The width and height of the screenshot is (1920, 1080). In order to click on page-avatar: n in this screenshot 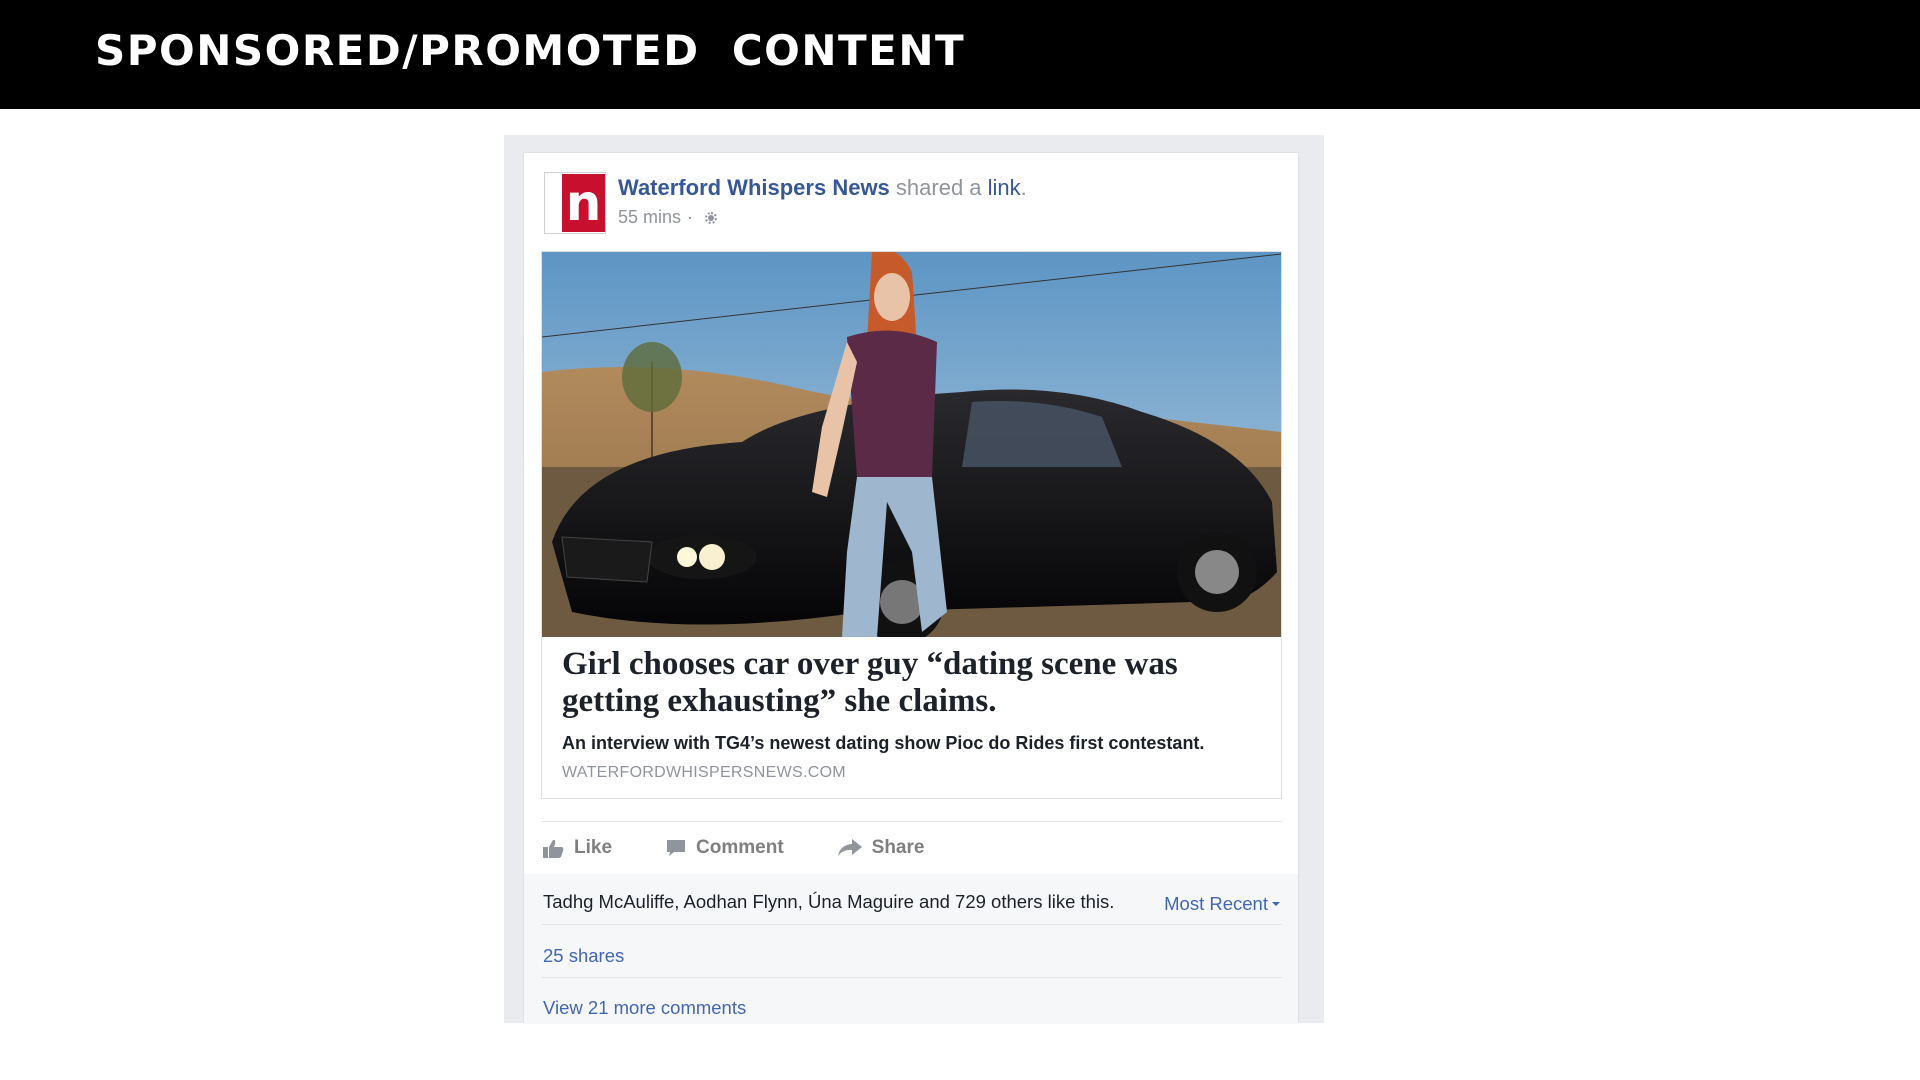, I will do `click(575, 203)`.